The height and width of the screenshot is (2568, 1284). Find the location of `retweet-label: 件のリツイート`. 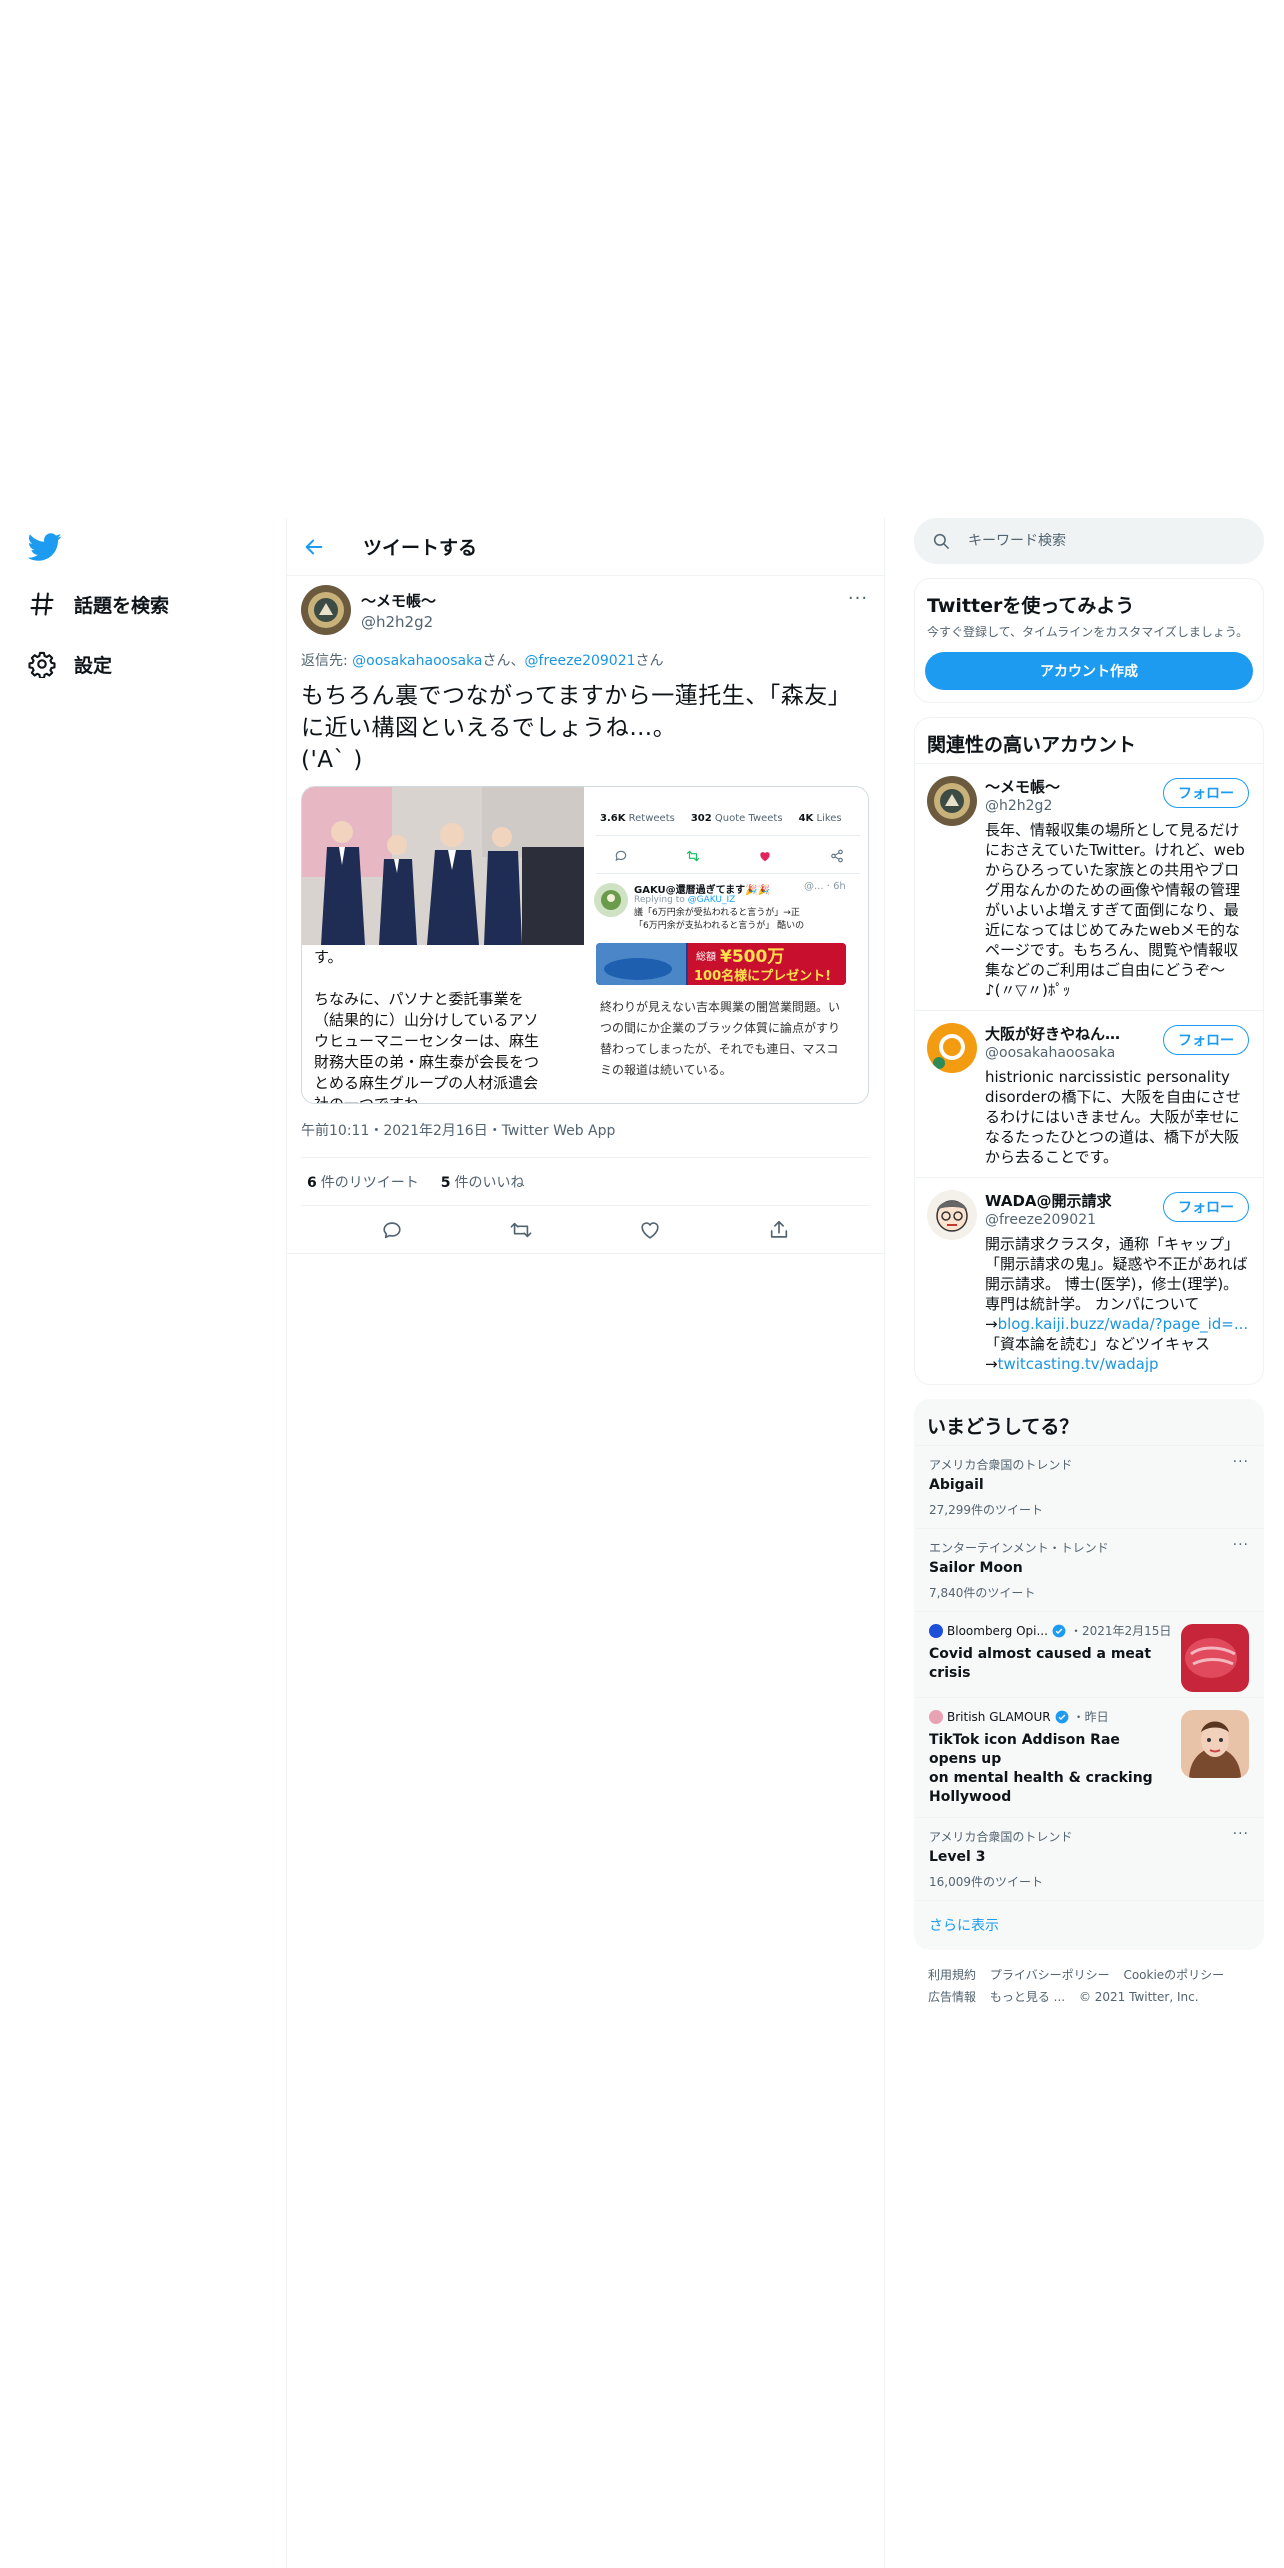

retweet-label: 件のリツイート is located at coordinates (369, 1182).